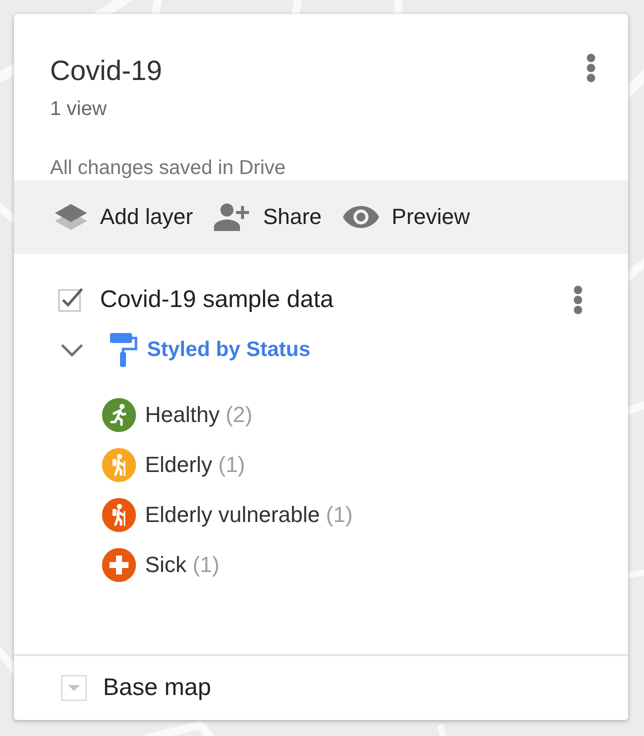  I want to click on layers-icon, so click(71, 217).